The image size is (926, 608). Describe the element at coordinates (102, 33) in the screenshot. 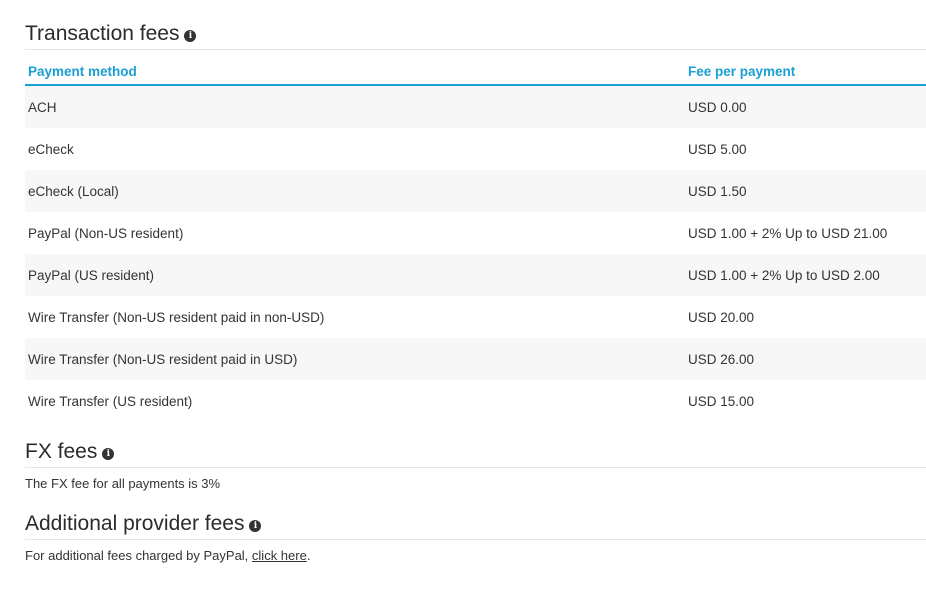

I see `transaction-fees-title-text: Transaction fees` at that location.